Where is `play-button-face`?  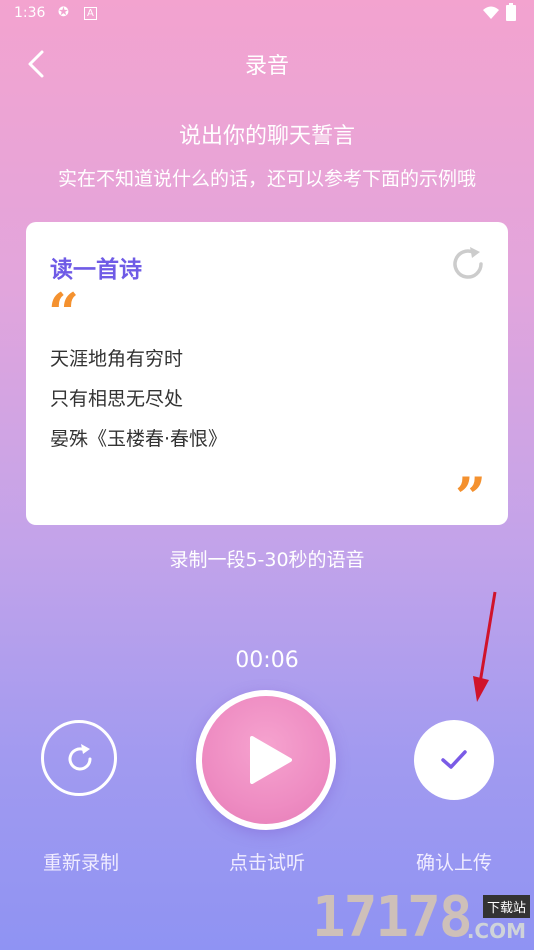
play-button-face is located at coordinates (266, 760).